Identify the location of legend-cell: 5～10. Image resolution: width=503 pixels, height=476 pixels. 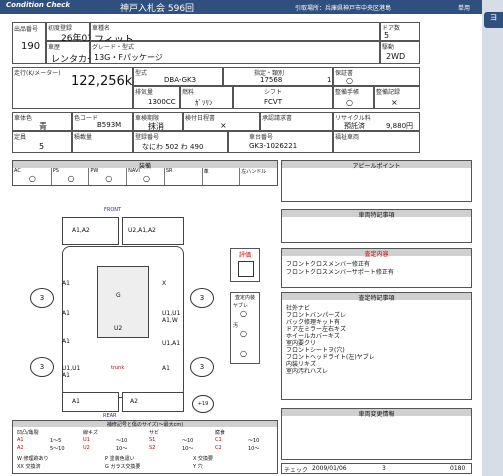
(57, 449).